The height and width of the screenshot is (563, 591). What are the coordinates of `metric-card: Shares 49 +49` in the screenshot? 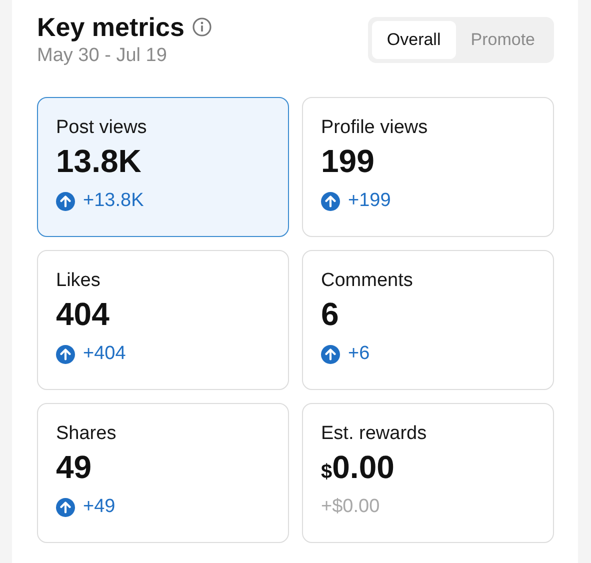 It's located at (163, 473).